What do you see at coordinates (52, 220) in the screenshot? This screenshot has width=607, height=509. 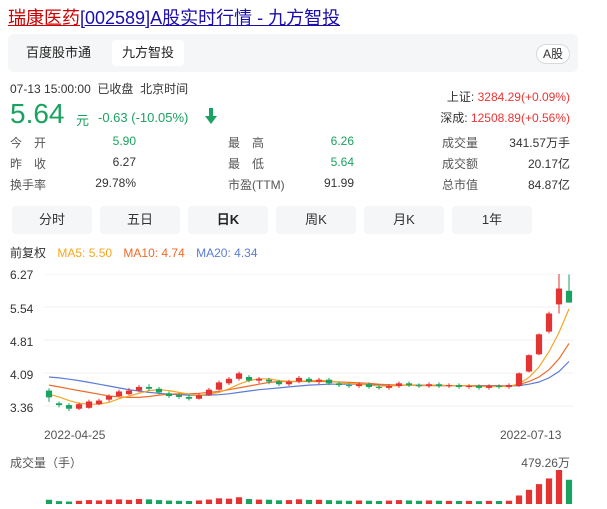 I see `tab-intraday: 分时` at bounding box center [52, 220].